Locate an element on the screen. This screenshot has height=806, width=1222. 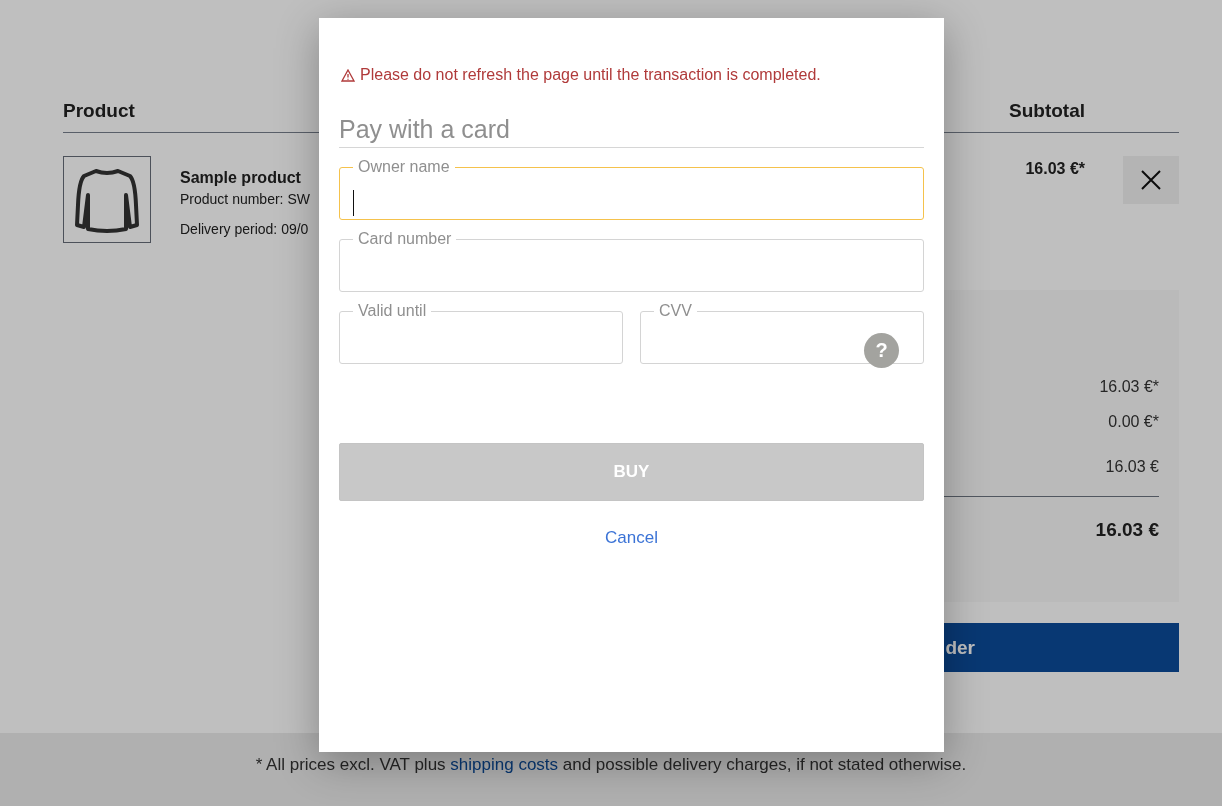
total-value: 16.03 € is located at coordinates (1127, 530).